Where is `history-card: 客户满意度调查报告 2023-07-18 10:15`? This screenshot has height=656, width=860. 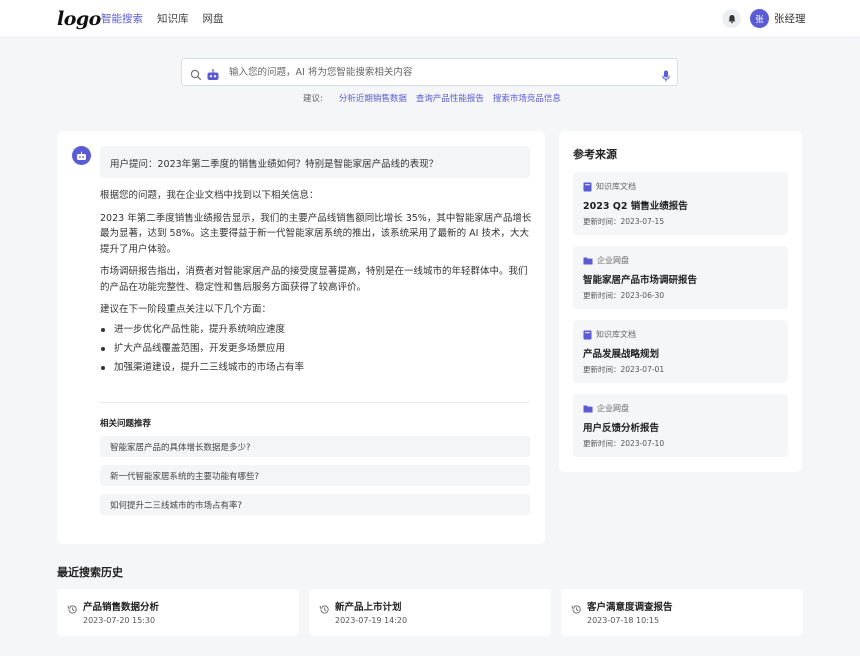 history-card: 客户满意度调查报告 2023-07-18 10:15 is located at coordinates (682, 612).